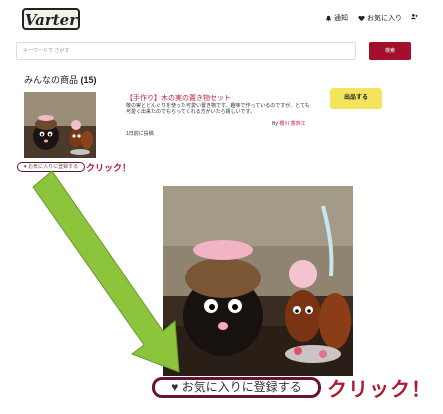  What do you see at coordinates (175, 387) in the screenshot?
I see `heart-icon: ♥` at bounding box center [175, 387].